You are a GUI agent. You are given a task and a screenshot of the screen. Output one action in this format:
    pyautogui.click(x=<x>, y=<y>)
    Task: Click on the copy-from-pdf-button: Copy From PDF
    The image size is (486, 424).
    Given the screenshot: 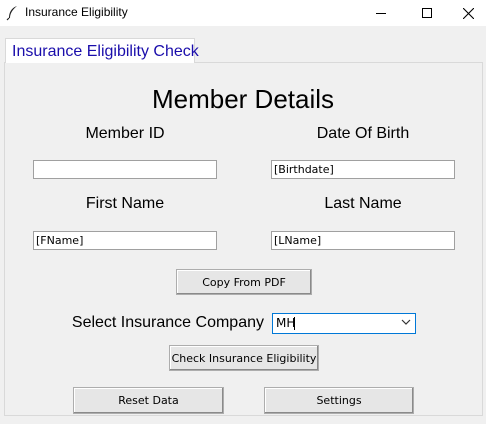 What is the action you would take?
    pyautogui.click(x=244, y=282)
    